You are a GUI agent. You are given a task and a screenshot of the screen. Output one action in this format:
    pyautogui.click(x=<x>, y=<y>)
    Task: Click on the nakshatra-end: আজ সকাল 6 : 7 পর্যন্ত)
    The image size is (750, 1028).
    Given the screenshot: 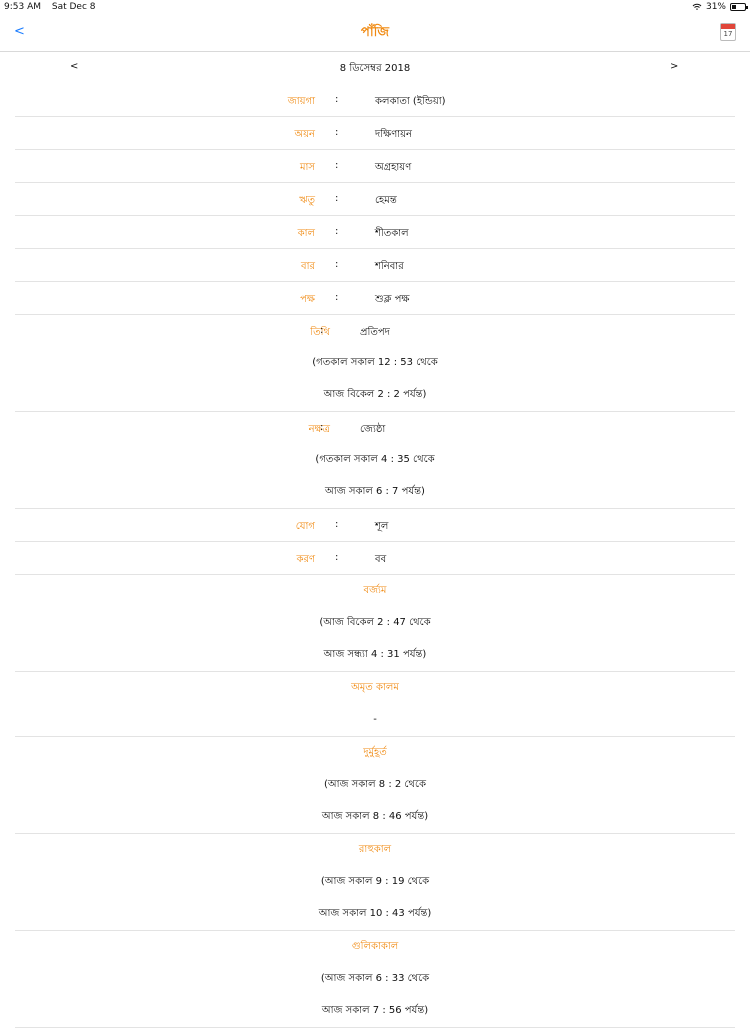 What is the action you would take?
    pyautogui.click(x=375, y=491)
    